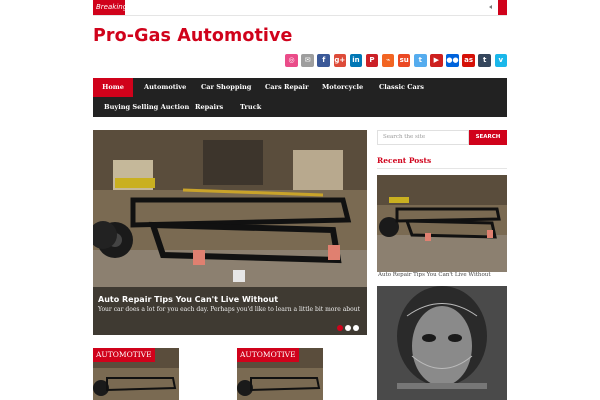 The height and width of the screenshot is (400, 600). What do you see at coordinates (323, 60) in the screenshot?
I see `facebook-icon: f` at bounding box center [323, 60].